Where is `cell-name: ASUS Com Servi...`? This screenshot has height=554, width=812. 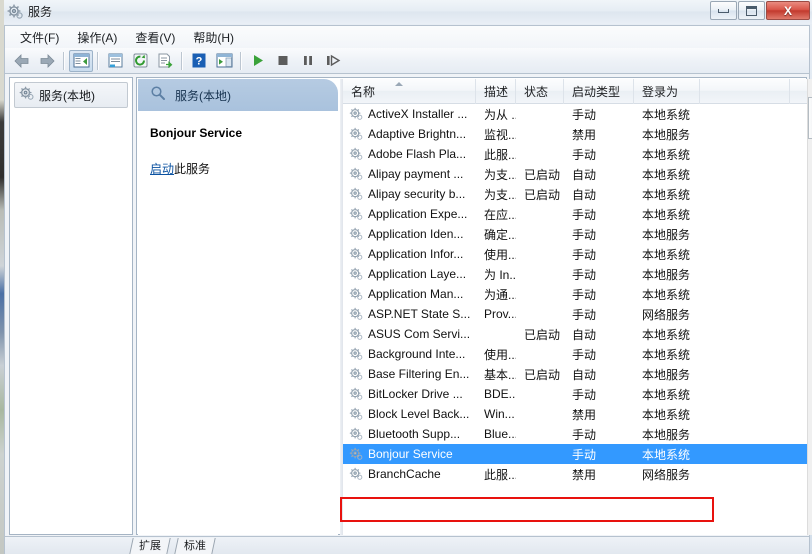 cell-name: ASUS Com Servi... is located at coordinates (409, 334).